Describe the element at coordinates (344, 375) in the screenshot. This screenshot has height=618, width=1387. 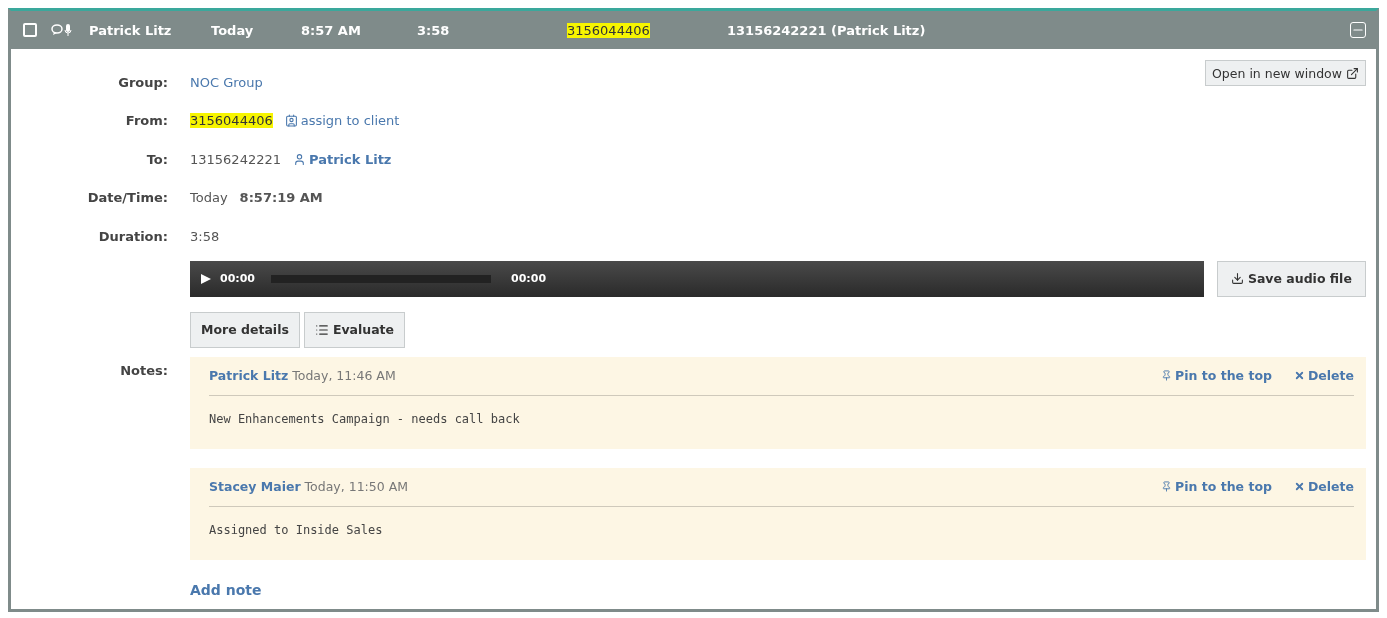
I see `note-time: Today, 11:46 AM` at that location.